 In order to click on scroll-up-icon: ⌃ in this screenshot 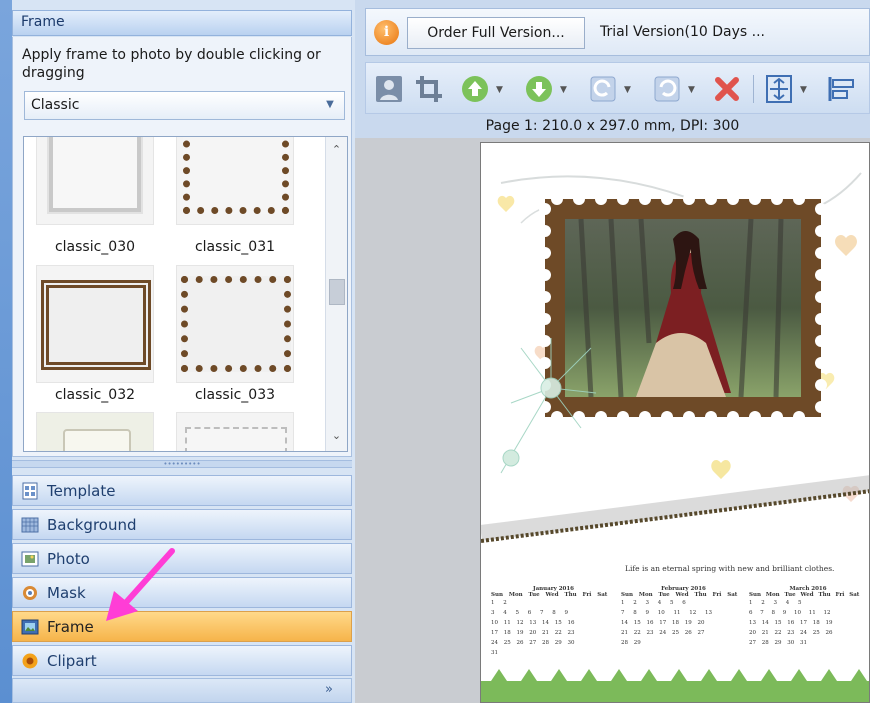, I will do `click(336, 150)`.